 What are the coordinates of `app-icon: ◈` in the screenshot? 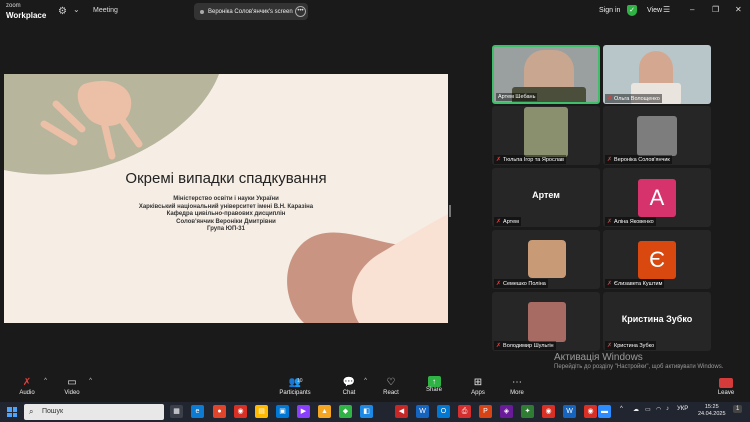 It's located at (506, 411).